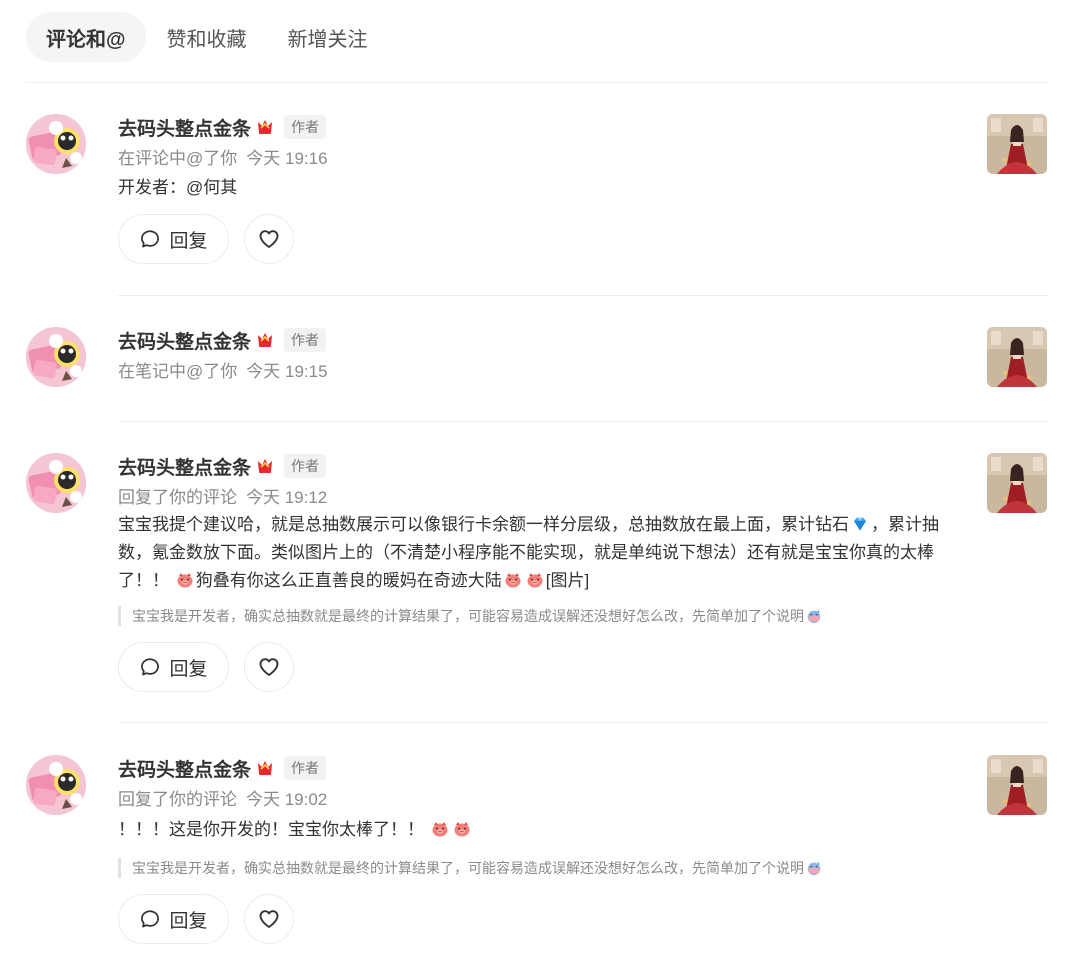 This screenshot has width=1080, height=955. Describe the element at coordinates (178, 158) in the screenshot. I see `action-text: 在评论中@了你` at that location.